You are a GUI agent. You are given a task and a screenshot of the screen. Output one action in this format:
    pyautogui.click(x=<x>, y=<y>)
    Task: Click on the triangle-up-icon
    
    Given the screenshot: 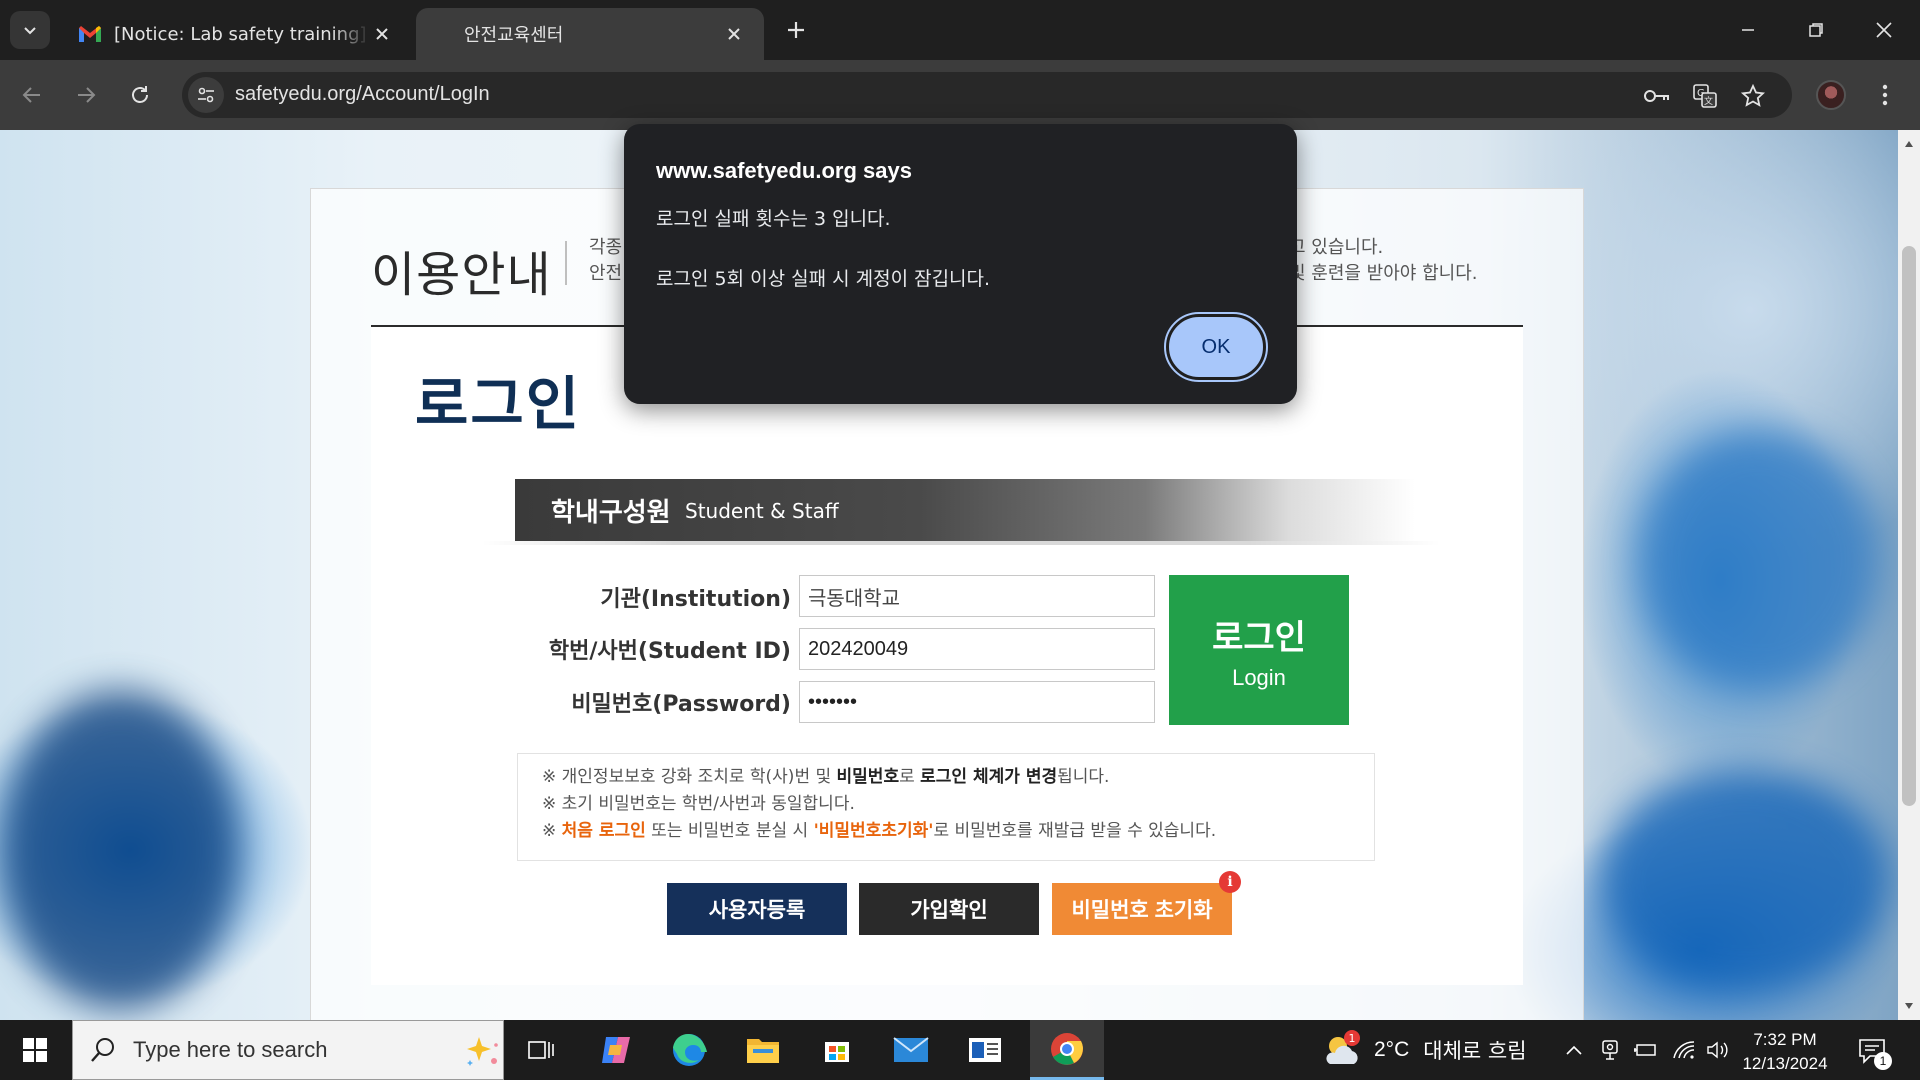 What is the action you would take?
    pyautogui.click(x=1909, y=144)
    